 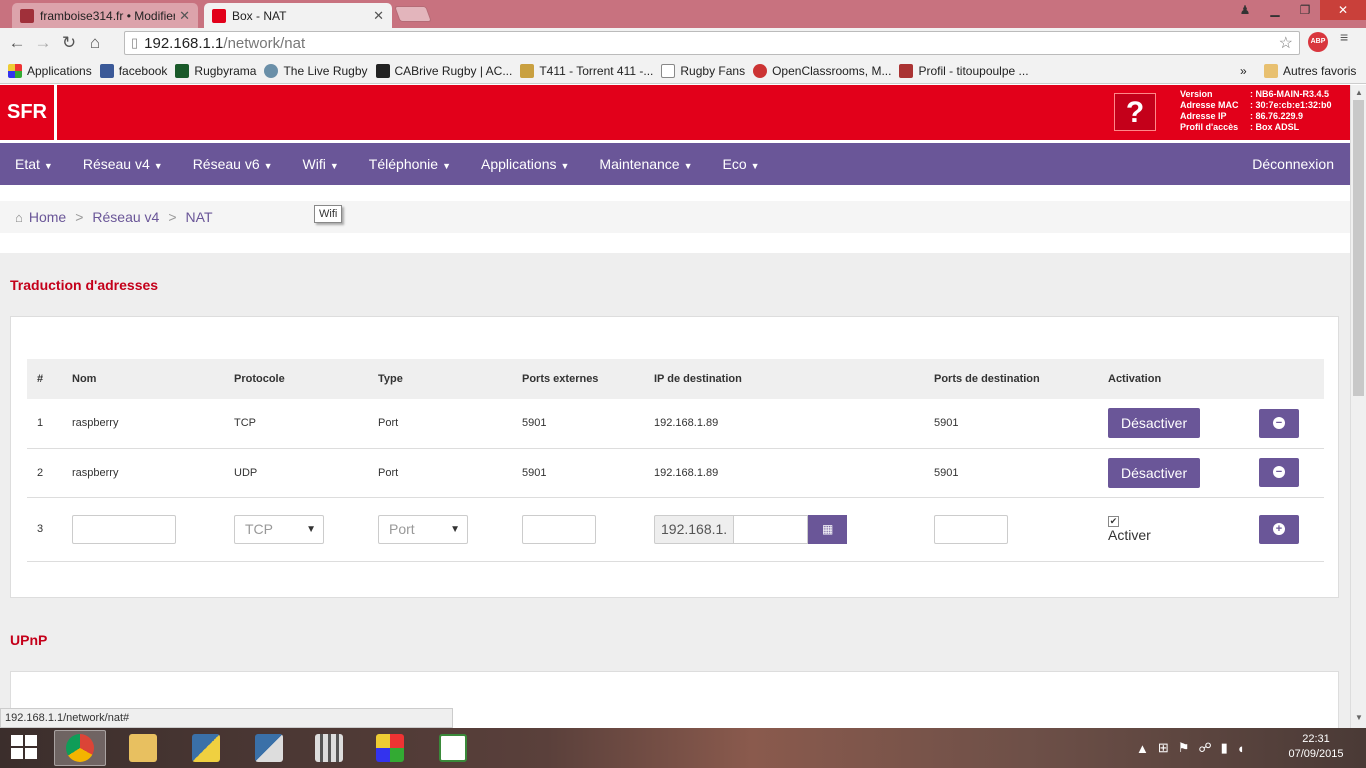 What do you see at coordinates (123, 164) in the screenshot?
I see `nav-reseau-v4: Réseau v4 ▼` at bounding box center [123, 164].